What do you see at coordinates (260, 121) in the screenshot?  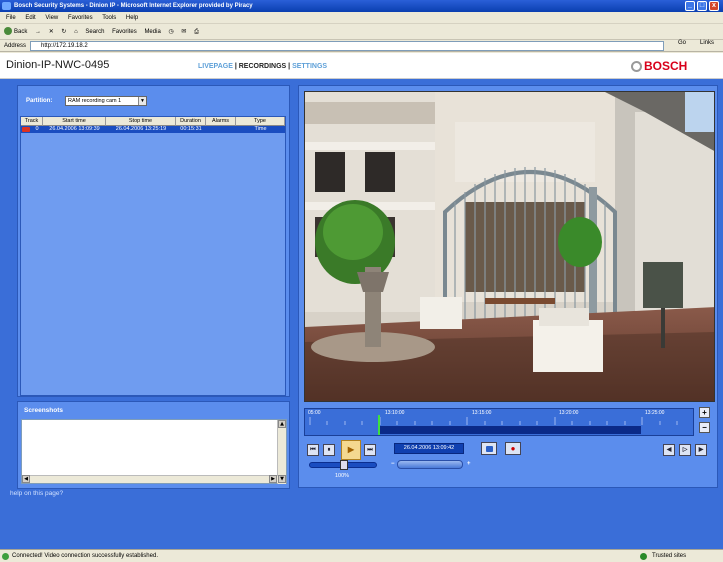 I see `column-header-type: Type` at bounding box center [260, 121].